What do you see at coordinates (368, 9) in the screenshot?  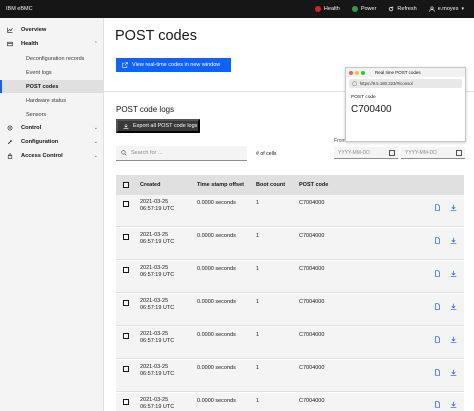 I see `power-label: Power` at bounding box center [368, 9].